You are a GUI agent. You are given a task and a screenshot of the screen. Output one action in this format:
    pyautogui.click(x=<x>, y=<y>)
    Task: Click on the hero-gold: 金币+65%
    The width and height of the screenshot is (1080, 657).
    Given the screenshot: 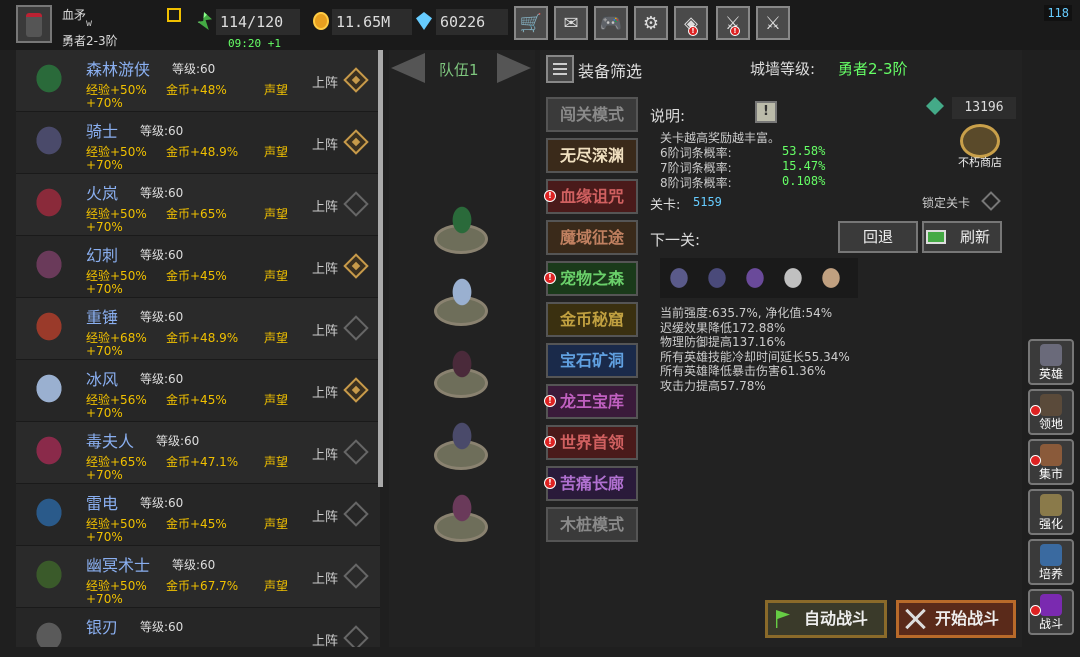 What is the action you would take?
    pyautogui.click(x=196, y=214)
    